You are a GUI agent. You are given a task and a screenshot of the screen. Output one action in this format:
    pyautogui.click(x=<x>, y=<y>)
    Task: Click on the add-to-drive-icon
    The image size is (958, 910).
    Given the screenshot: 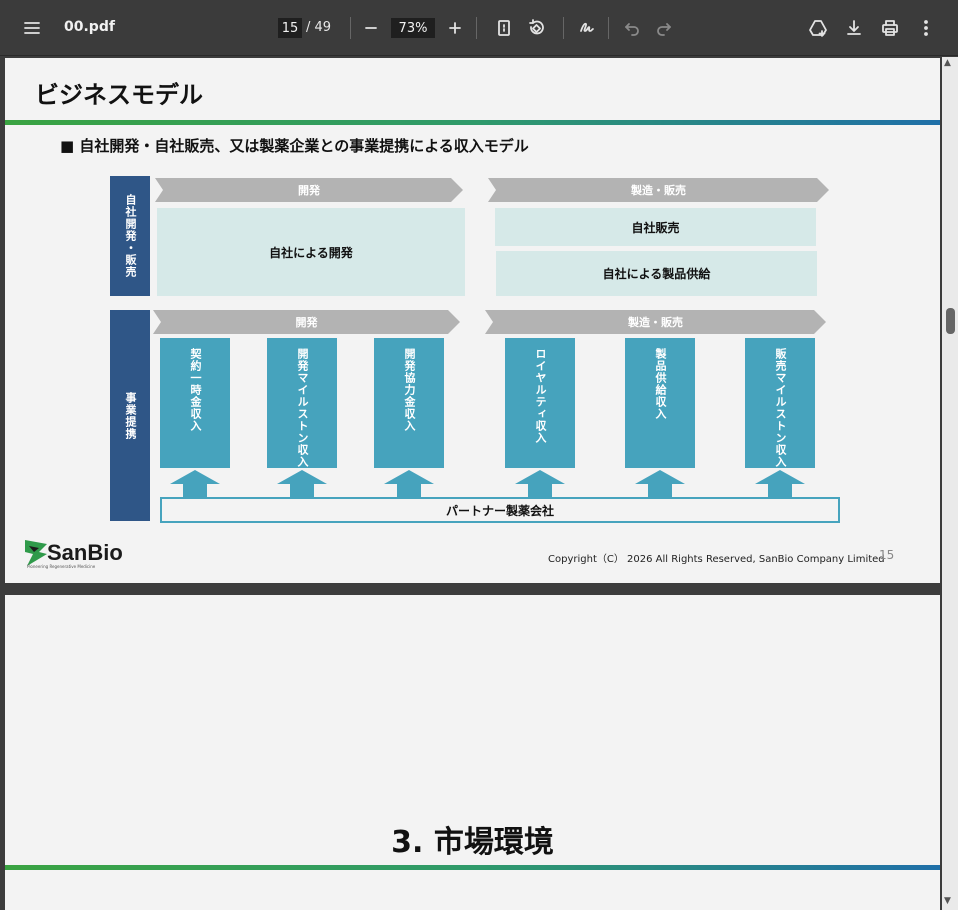 What is the action you would take?
    pyautogui.click(x=818, y=28)
    